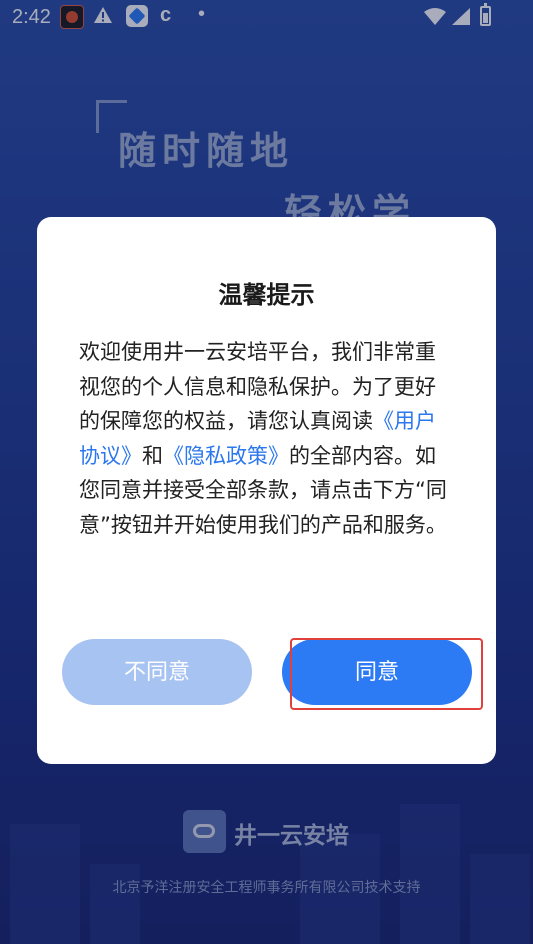  Describe the element at coordinates (266, 295) in the screenshot. I see `dialog-title: 温馨提示` at that location.